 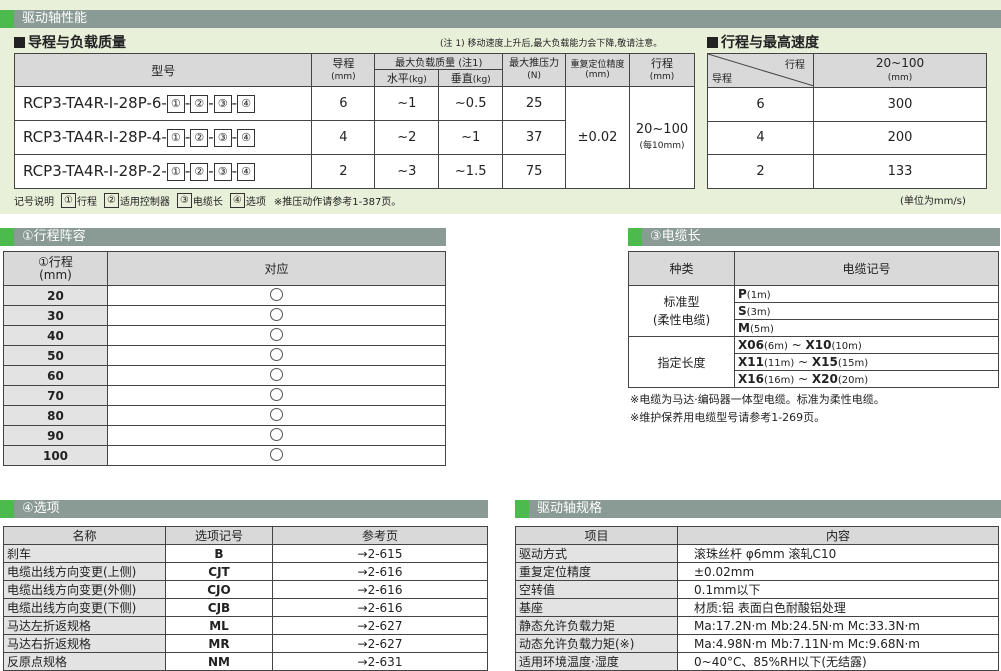 What do you see at coordinates (380, 661) in the screenshot?
I see `option-page: →2-631` at bounding box center [380, 661].